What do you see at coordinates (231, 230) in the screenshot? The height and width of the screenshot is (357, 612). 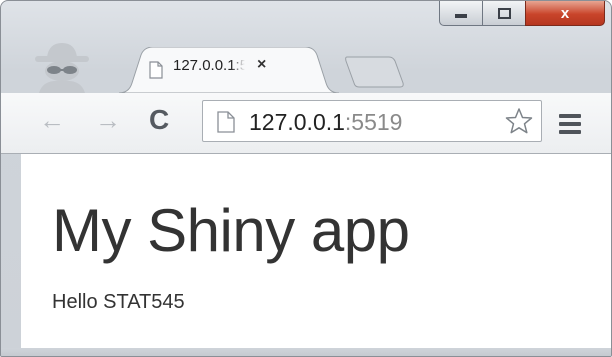 I see `page-title: My Shiny app` at bounding box center [231, 230].